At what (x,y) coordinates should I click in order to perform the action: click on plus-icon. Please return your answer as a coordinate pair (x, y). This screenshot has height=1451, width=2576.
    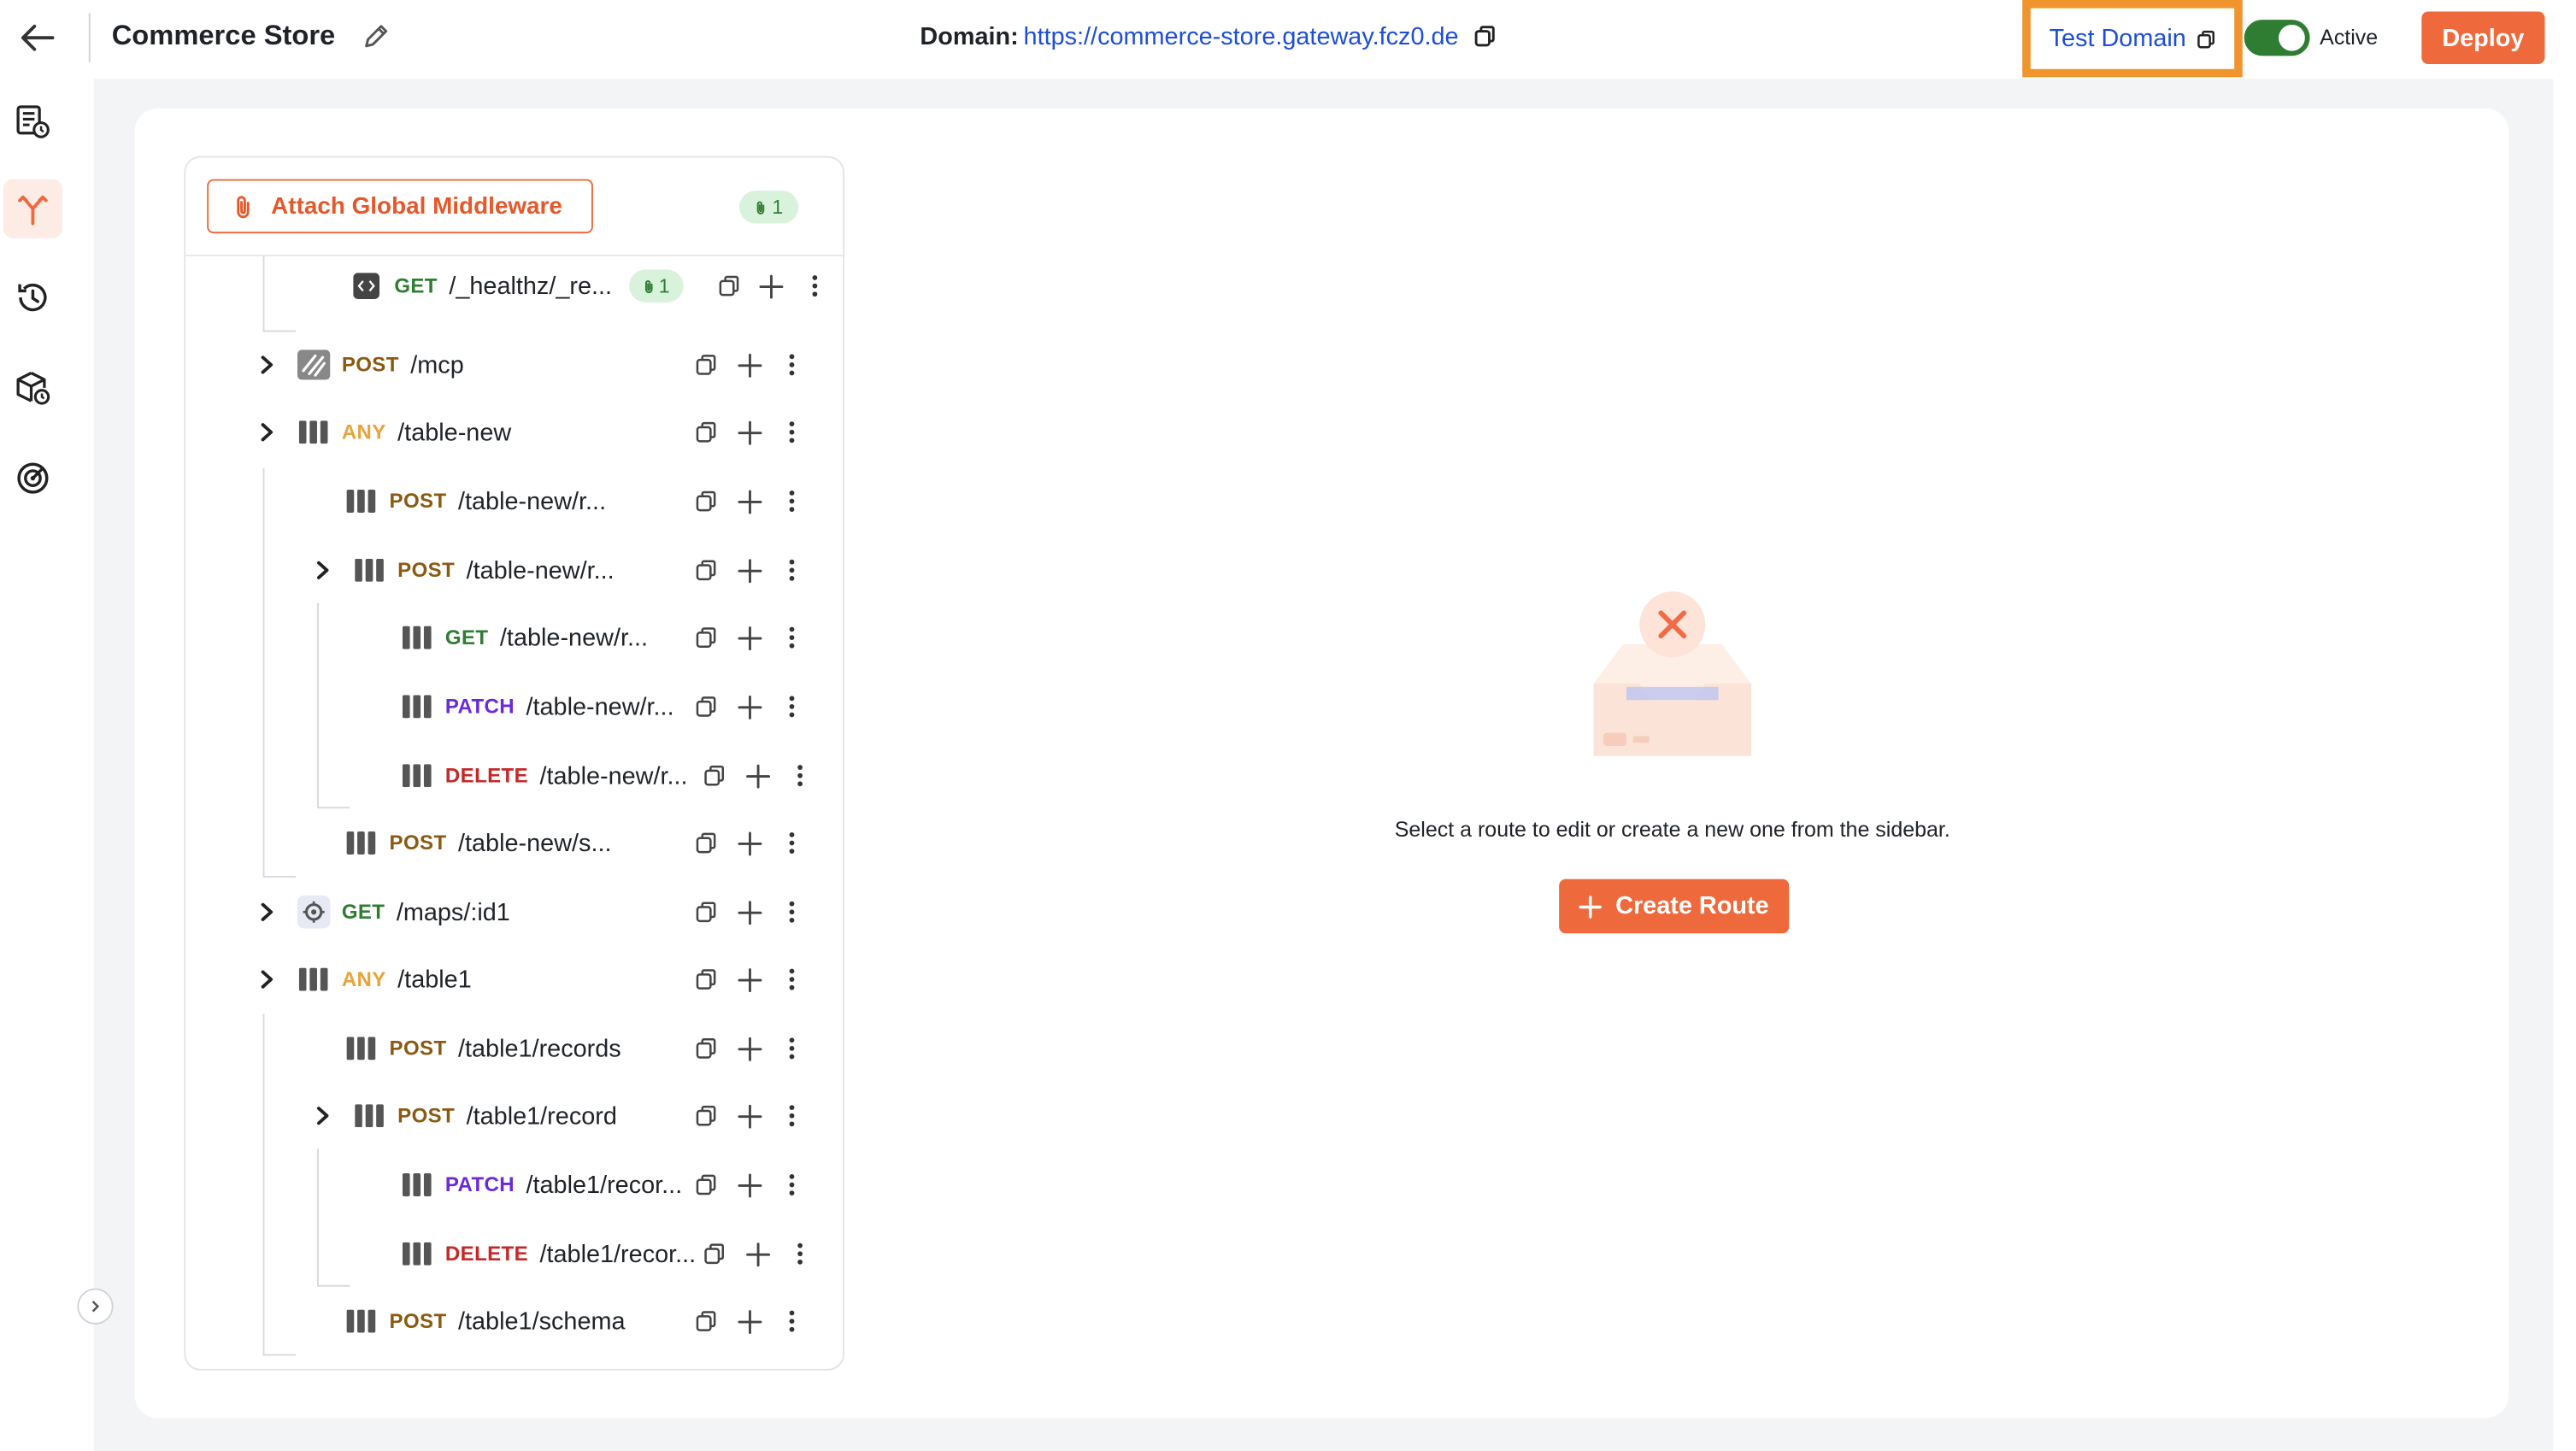
    Looking at the image, I should click on (749, 706).